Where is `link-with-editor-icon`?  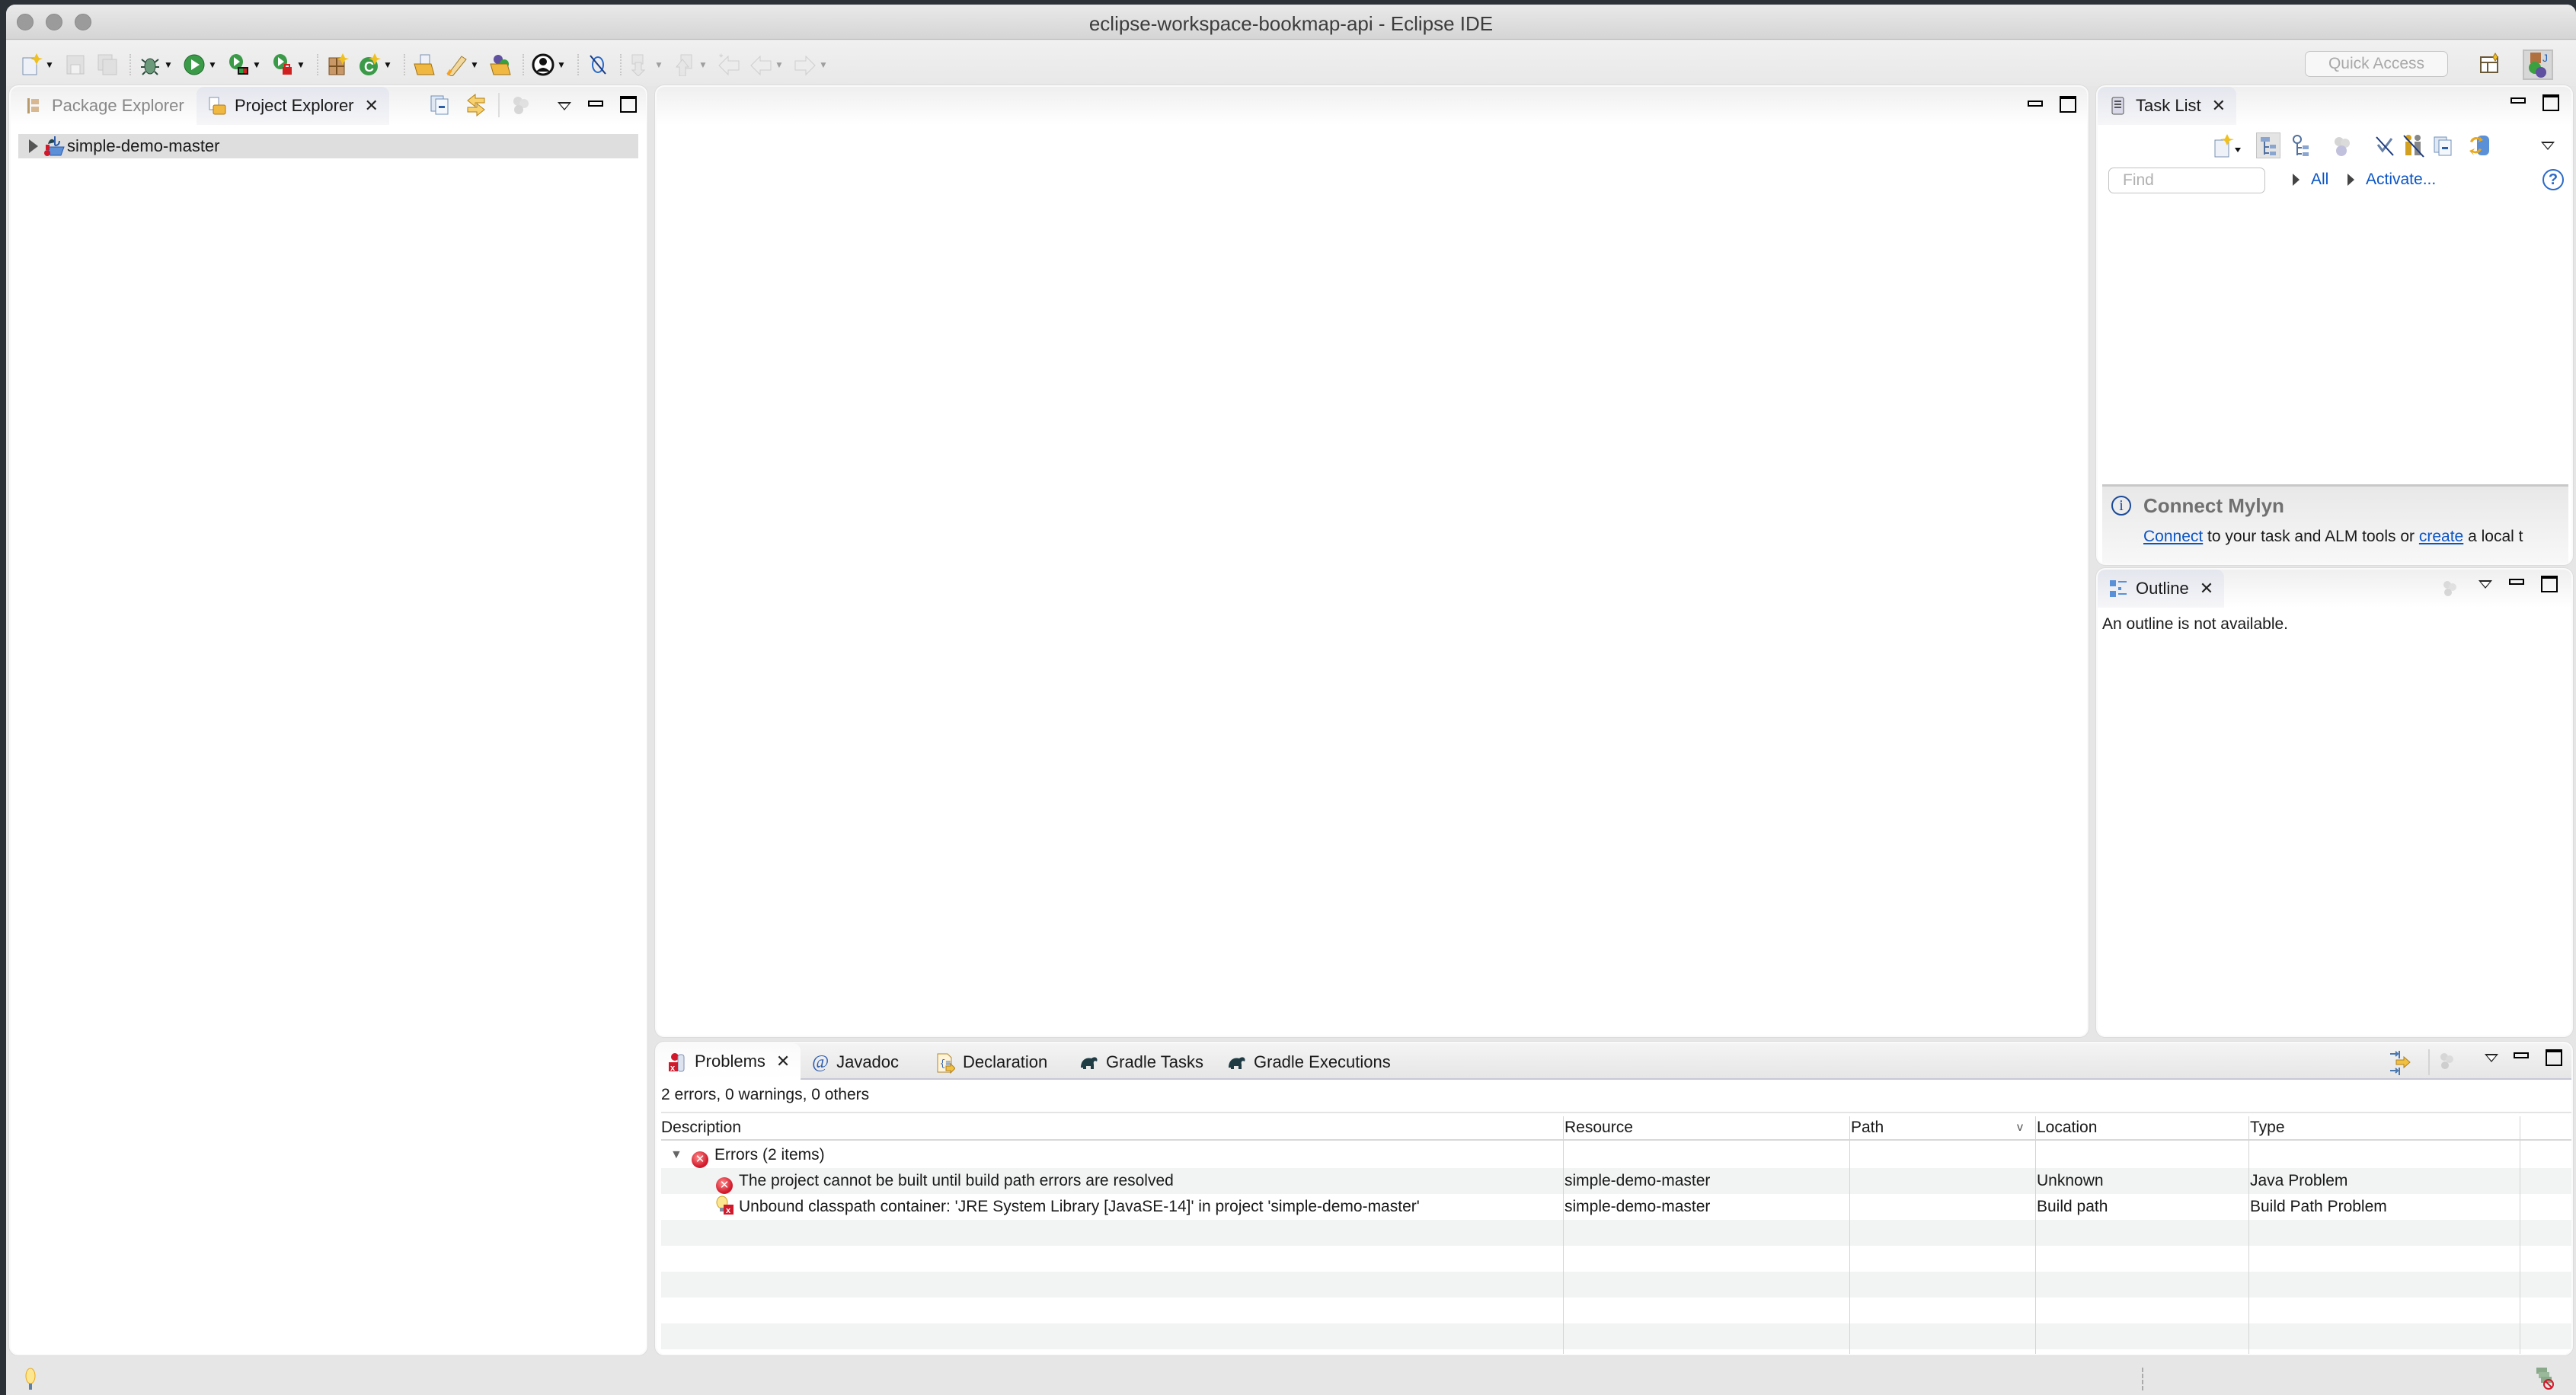 link-with-editor-icon is located at coordinates (476, 107).